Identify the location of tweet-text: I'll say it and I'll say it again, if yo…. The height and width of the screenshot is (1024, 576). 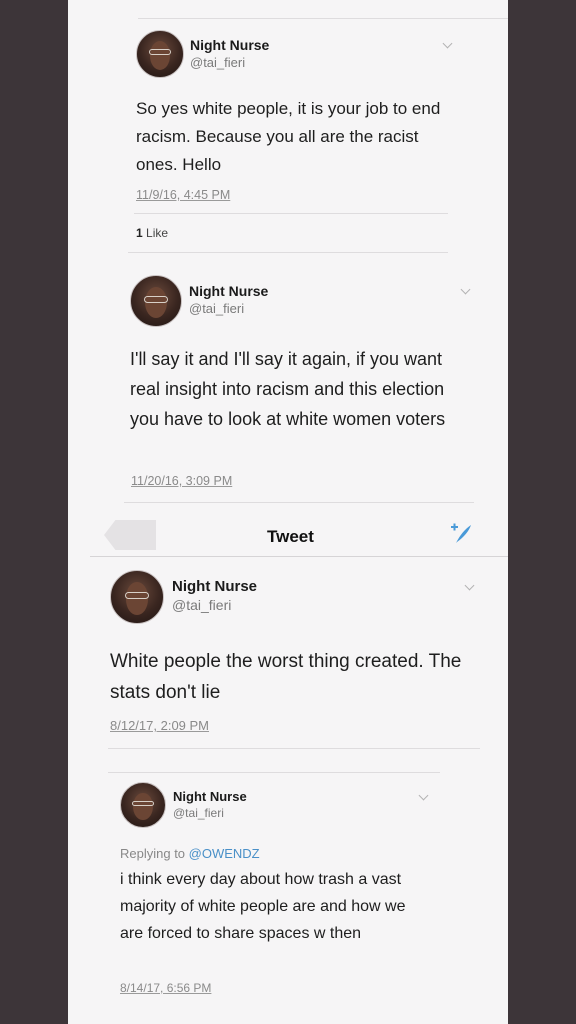
(288, 389).